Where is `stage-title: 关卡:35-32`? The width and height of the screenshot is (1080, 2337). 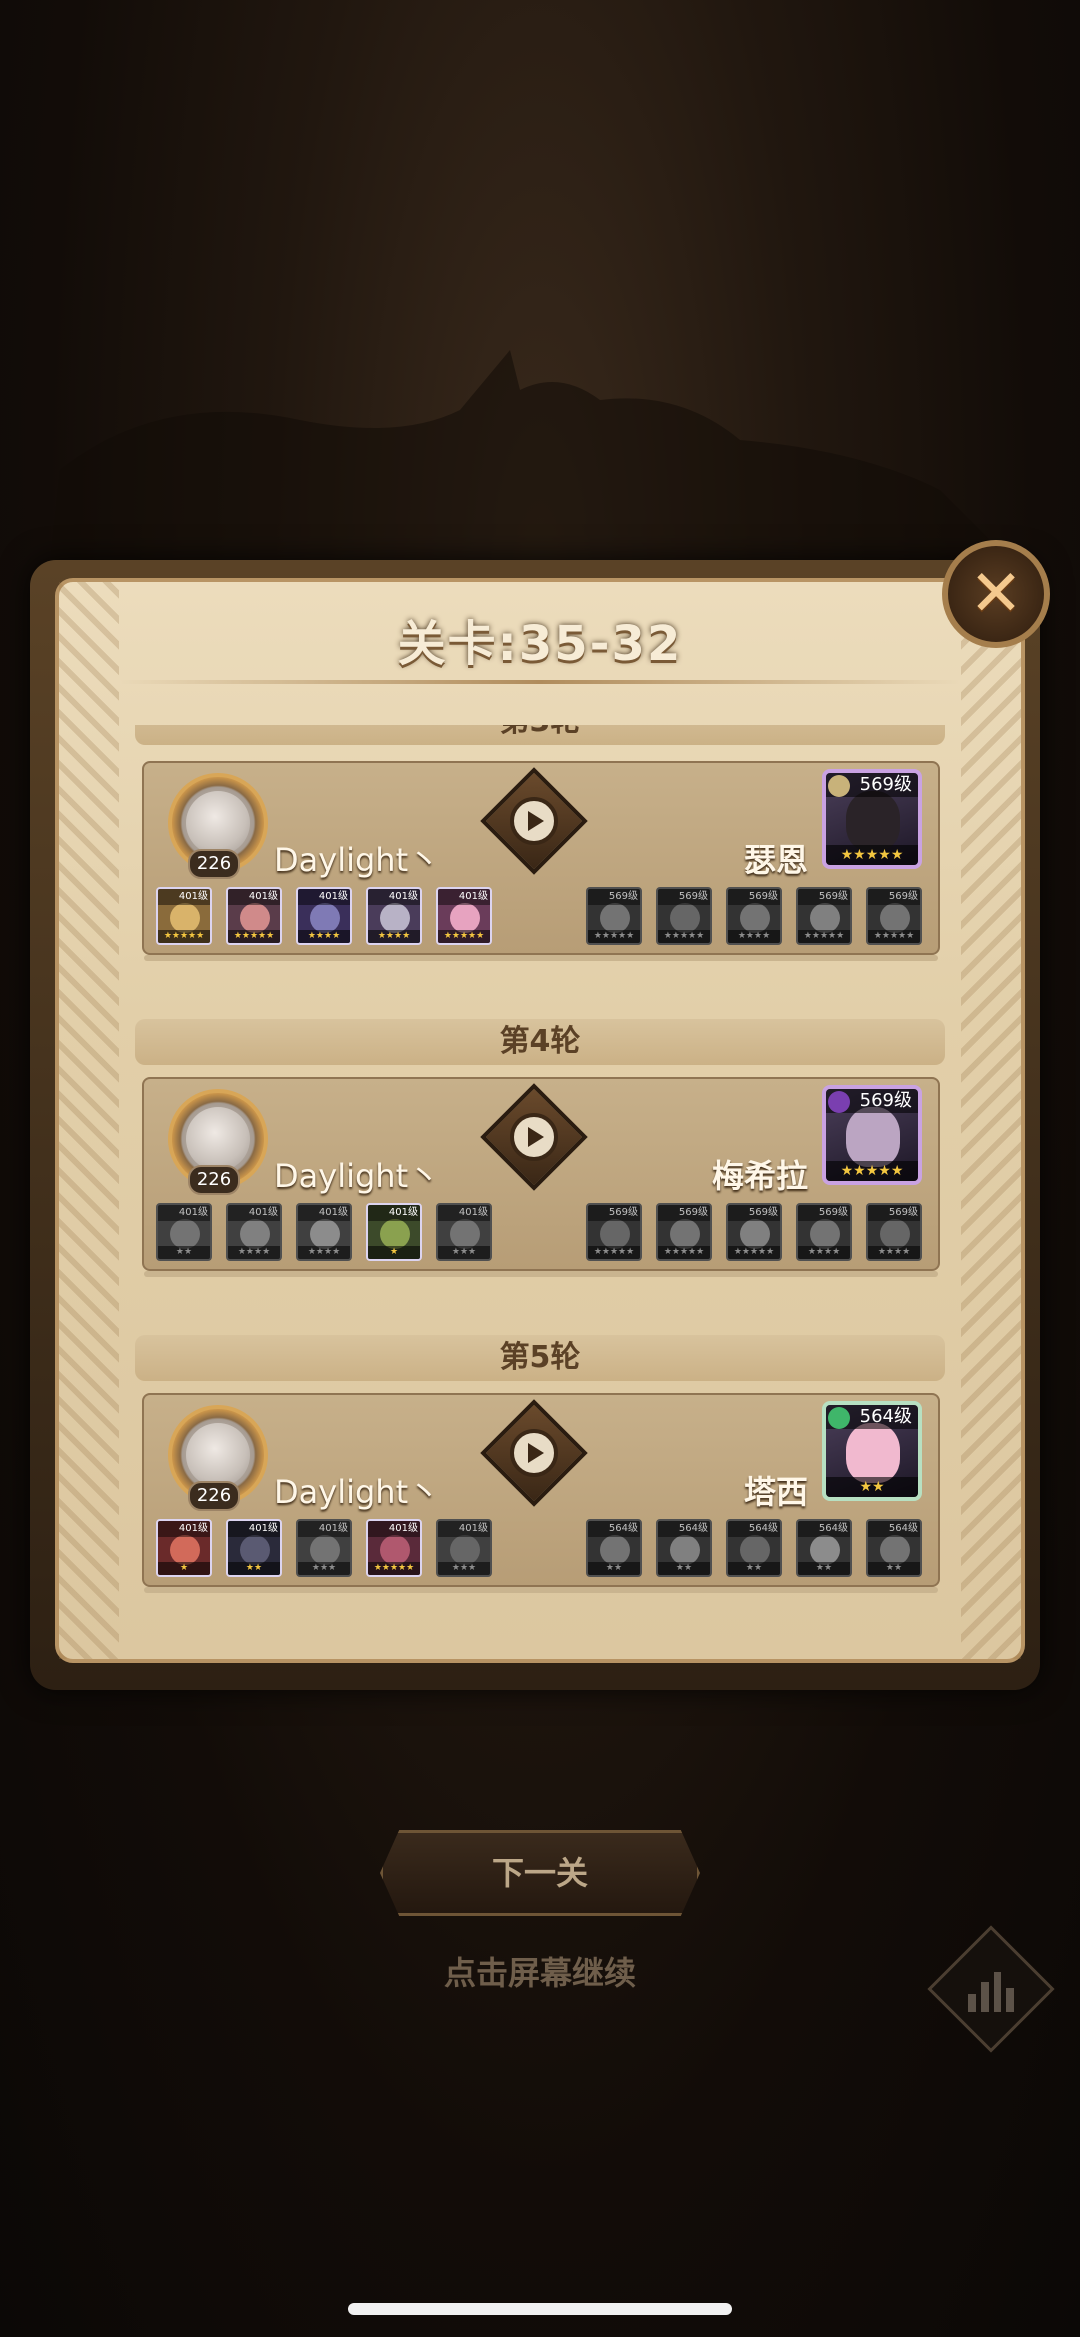
stage-title: 关卡:35-32 is located at coordinates (540, 644).